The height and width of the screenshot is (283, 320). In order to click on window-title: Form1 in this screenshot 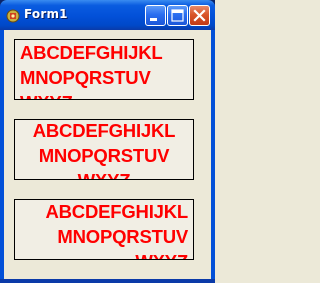, I will do `click(46, 14)`.